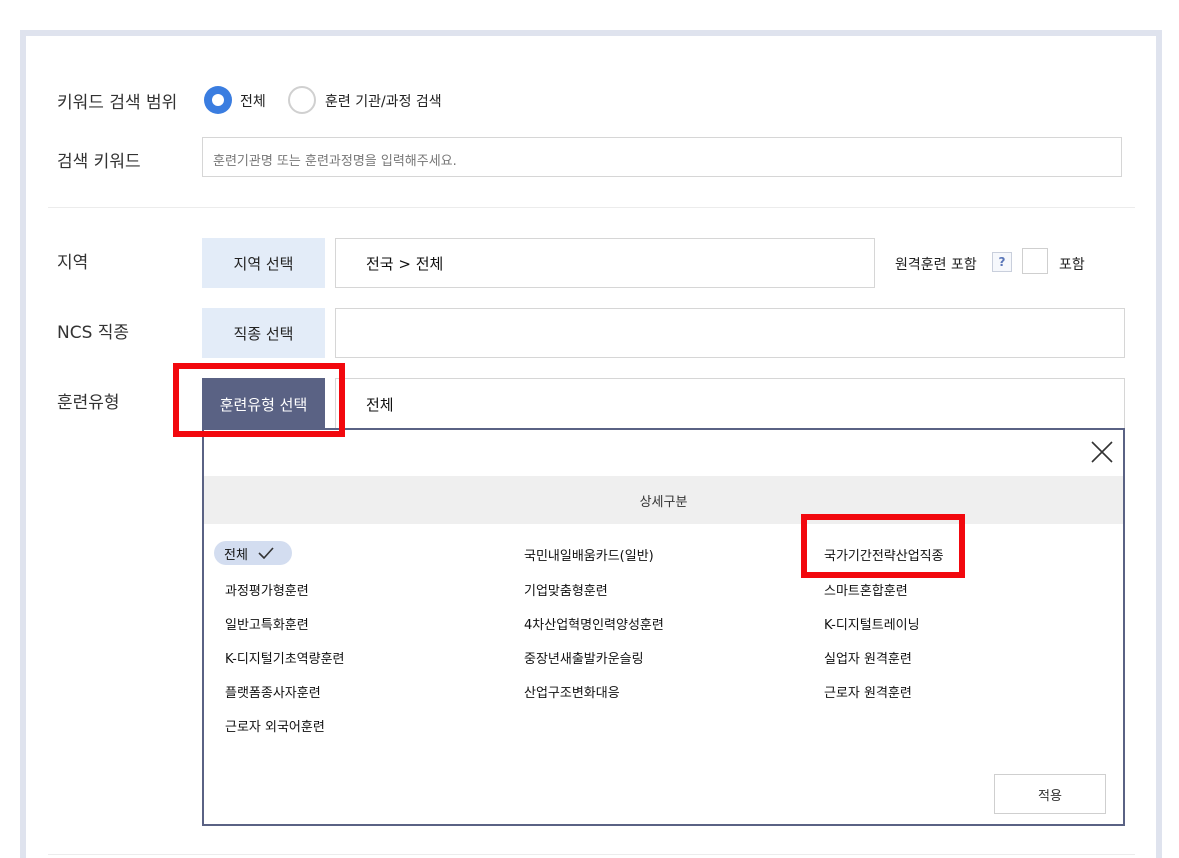 The image size is (1179, 858). What do you see at coordinates (267, 589) in the screenshot?
I see `type-option: 과정평가형훈련` at bounding box center [267, 589].